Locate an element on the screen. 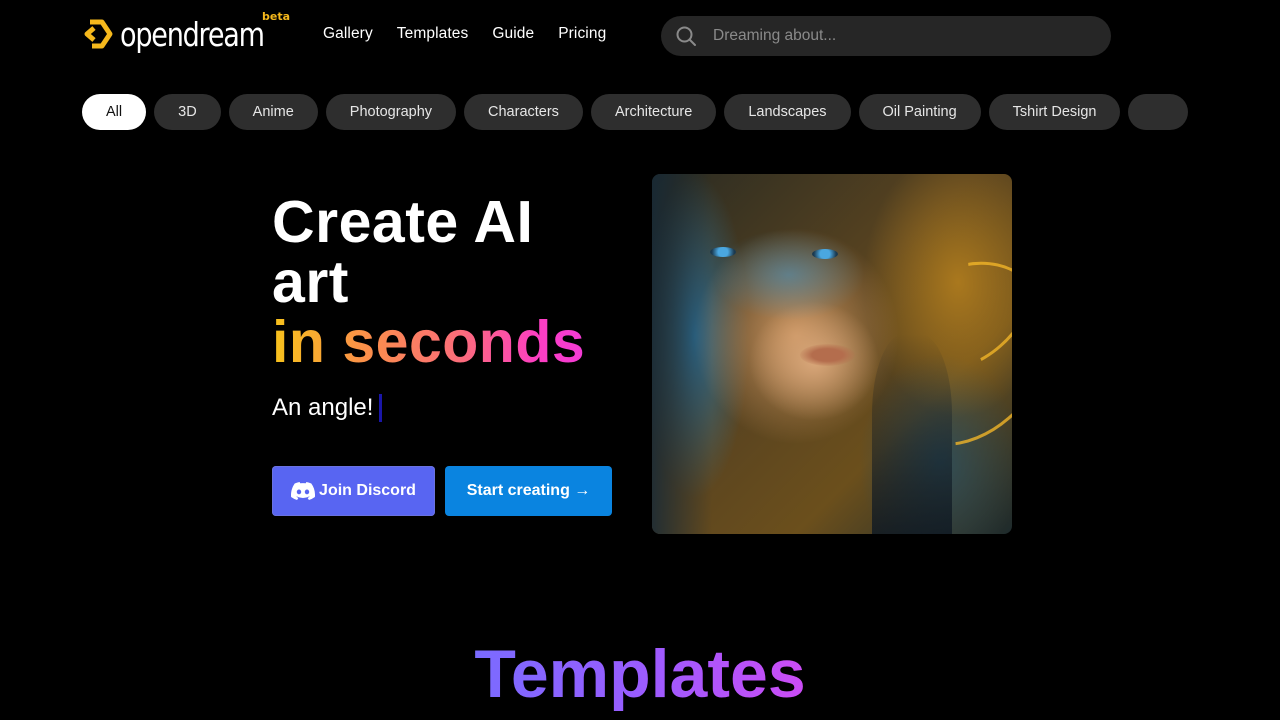  search-icon is located at coordinates (686, 36).